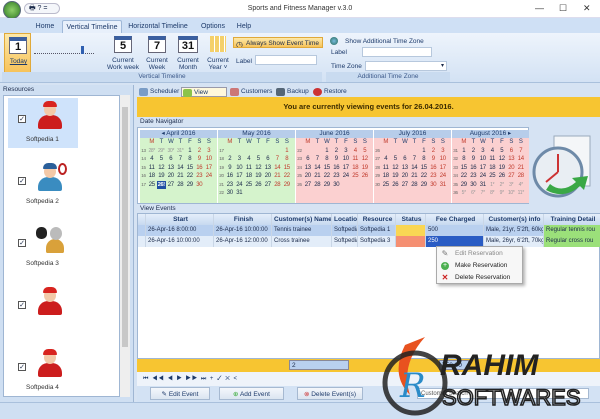 This screenshot has width=600, height=419. What do you see at coordinates (171, 151) in the screenshot?
I see `other-month-day: 30*` at bounding box center [171, 151].